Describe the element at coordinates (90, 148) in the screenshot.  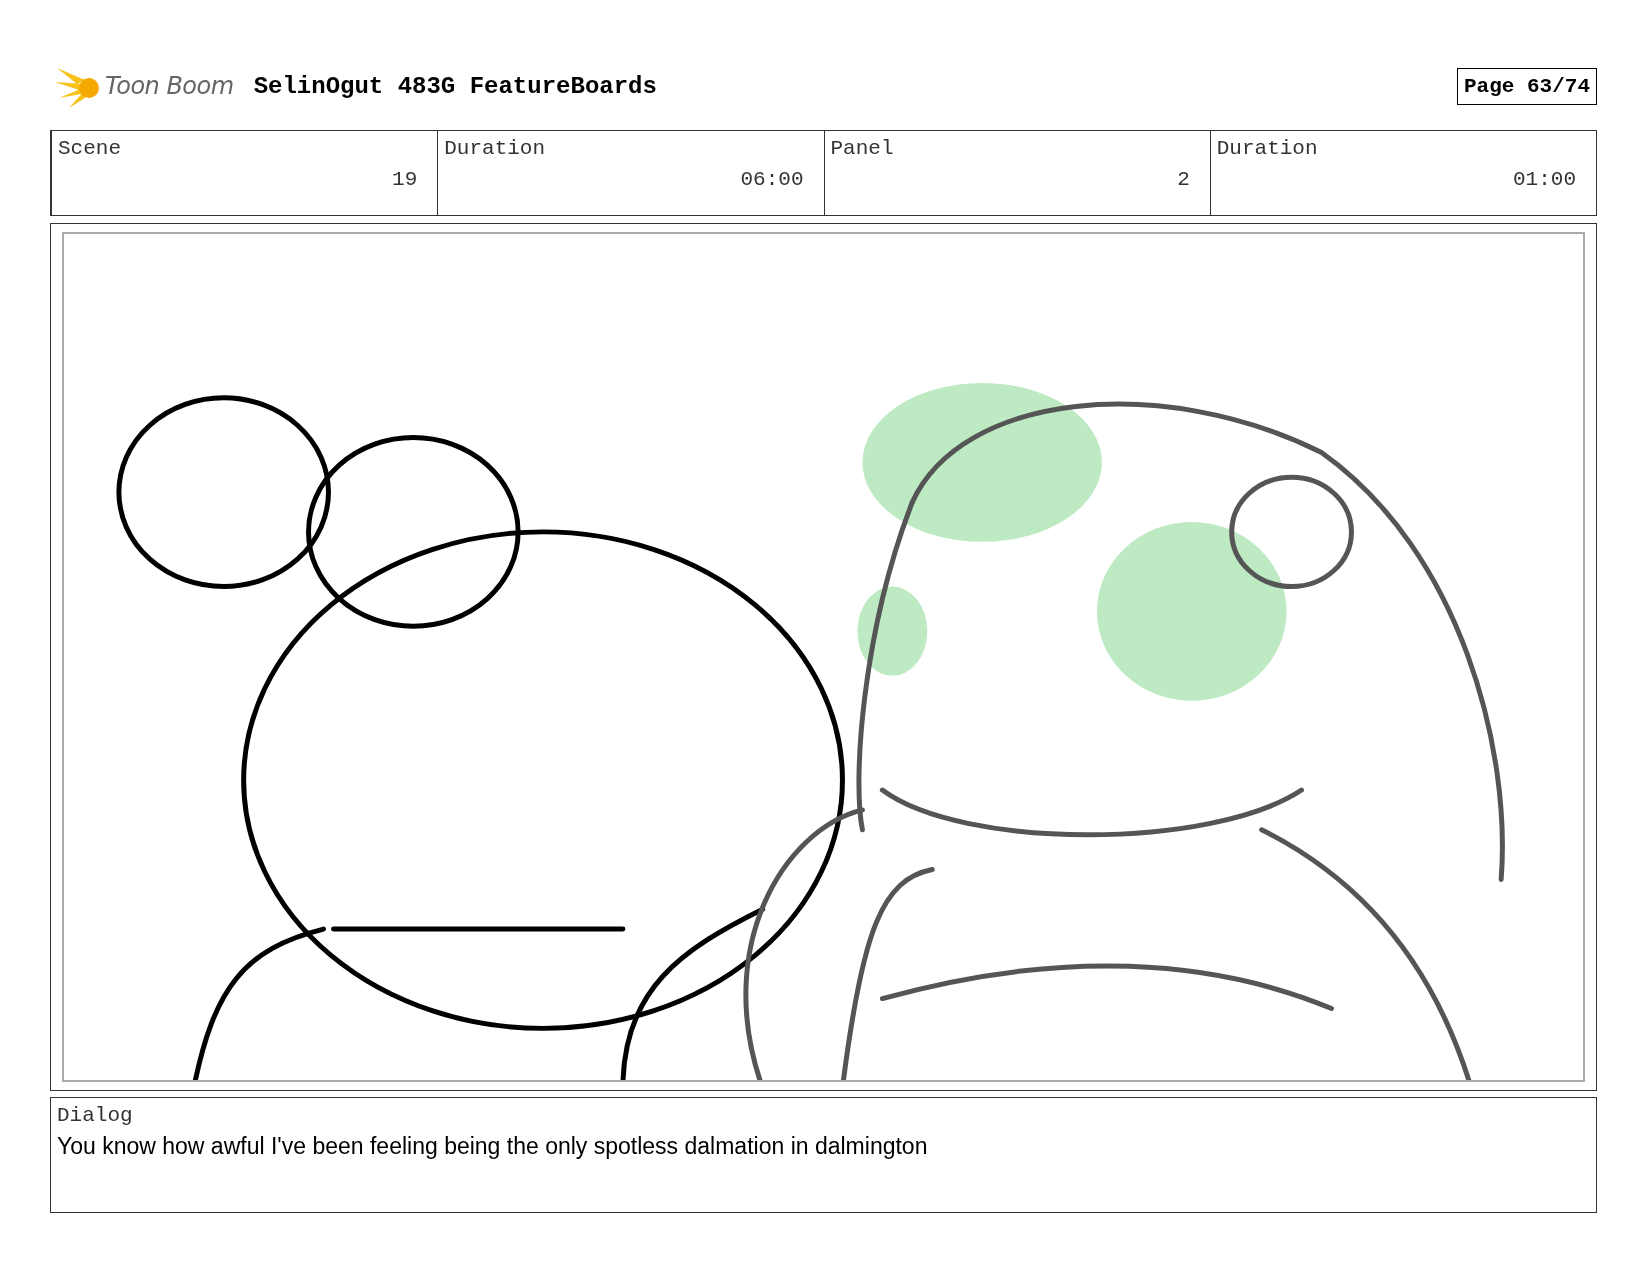
I see `field-label: Scene` at that location.